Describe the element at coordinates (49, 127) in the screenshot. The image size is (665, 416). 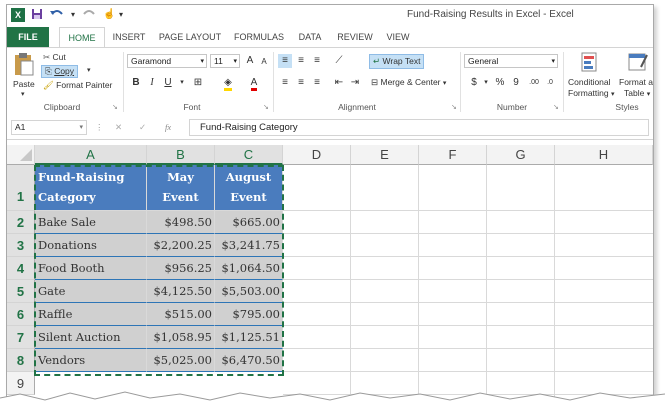
I see `name-box: A1 ▾` at that location.